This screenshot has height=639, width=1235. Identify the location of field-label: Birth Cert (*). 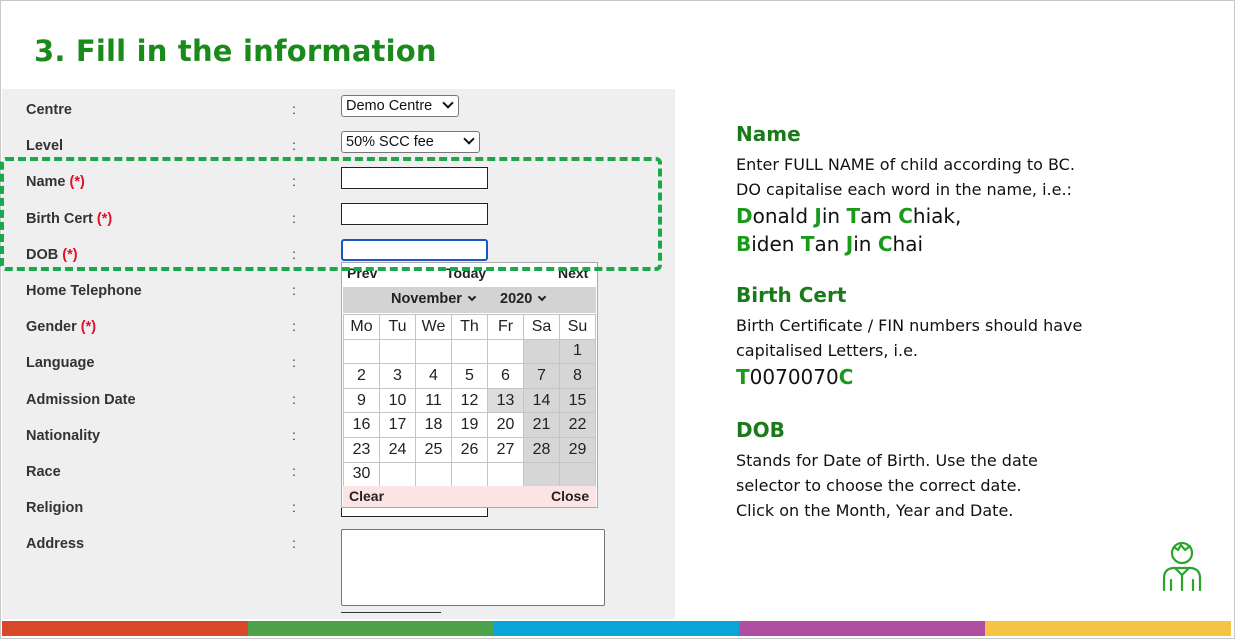
(69, 218).